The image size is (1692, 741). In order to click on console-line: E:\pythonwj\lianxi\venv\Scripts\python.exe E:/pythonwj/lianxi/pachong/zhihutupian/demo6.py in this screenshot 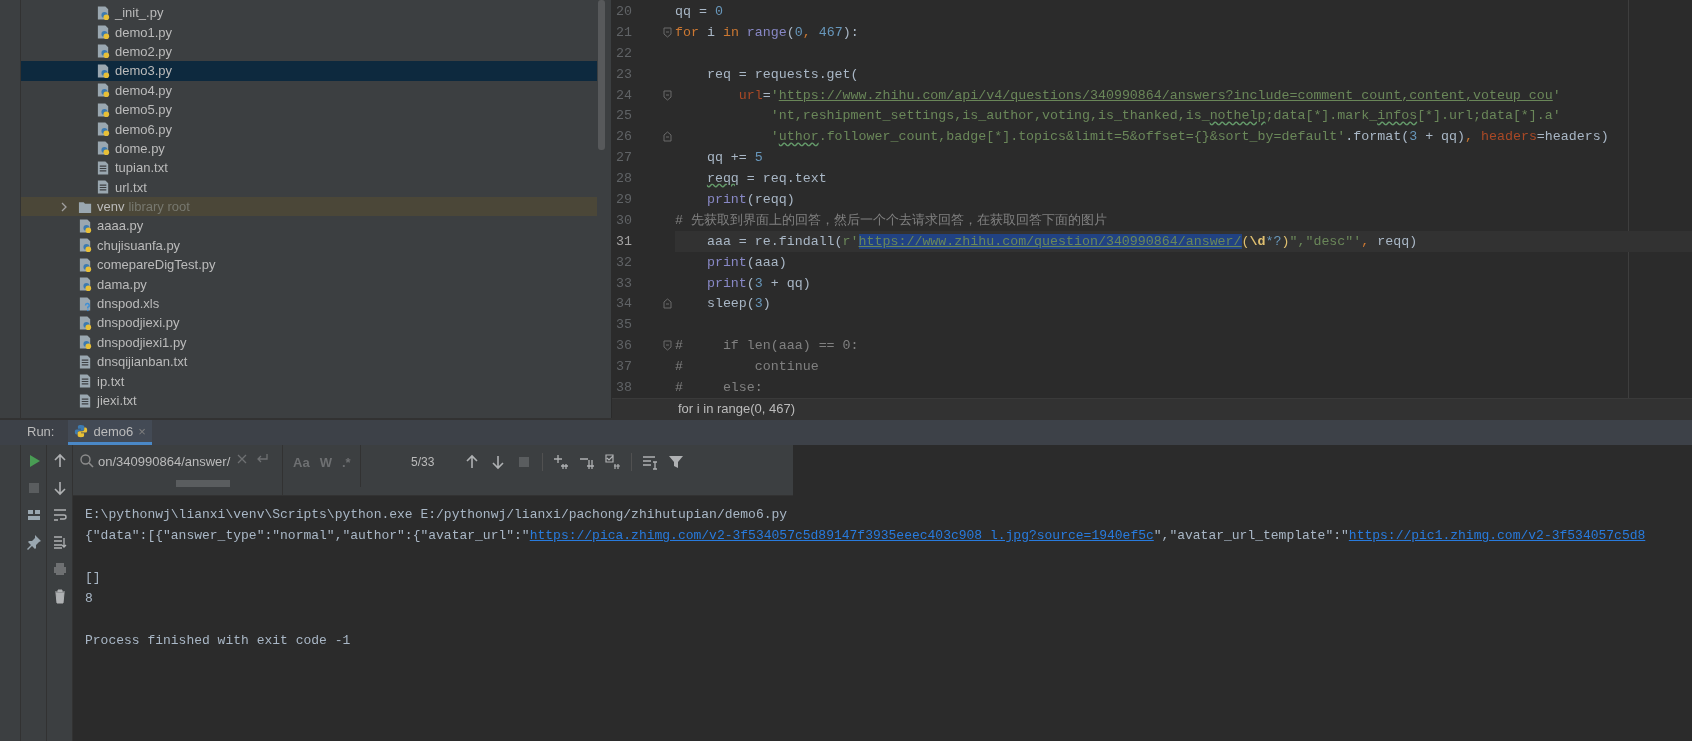, I will do `click(437, 515)`.